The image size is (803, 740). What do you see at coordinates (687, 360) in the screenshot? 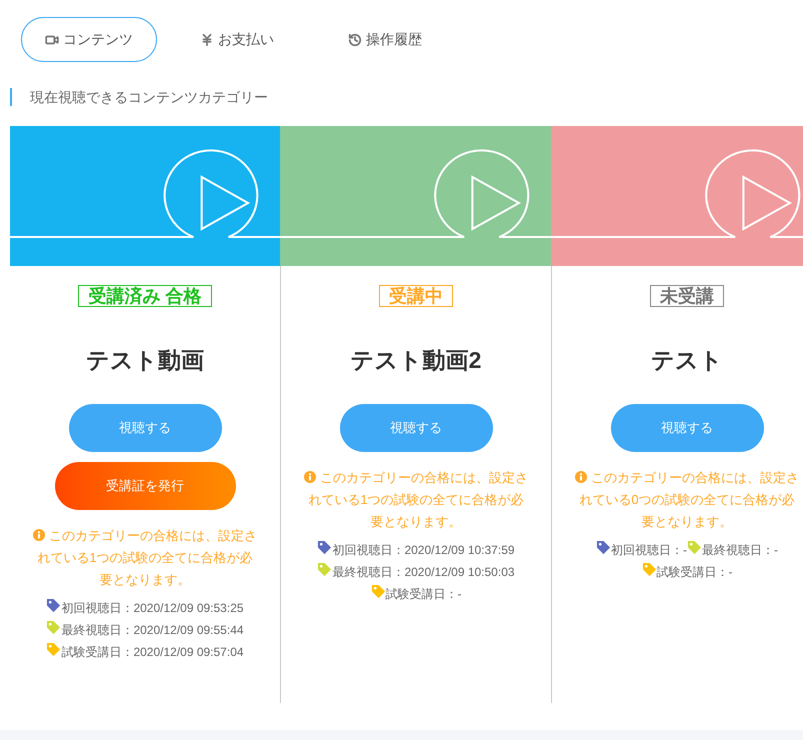
I see `card-title: テスト` at bounding box center [687, 360].